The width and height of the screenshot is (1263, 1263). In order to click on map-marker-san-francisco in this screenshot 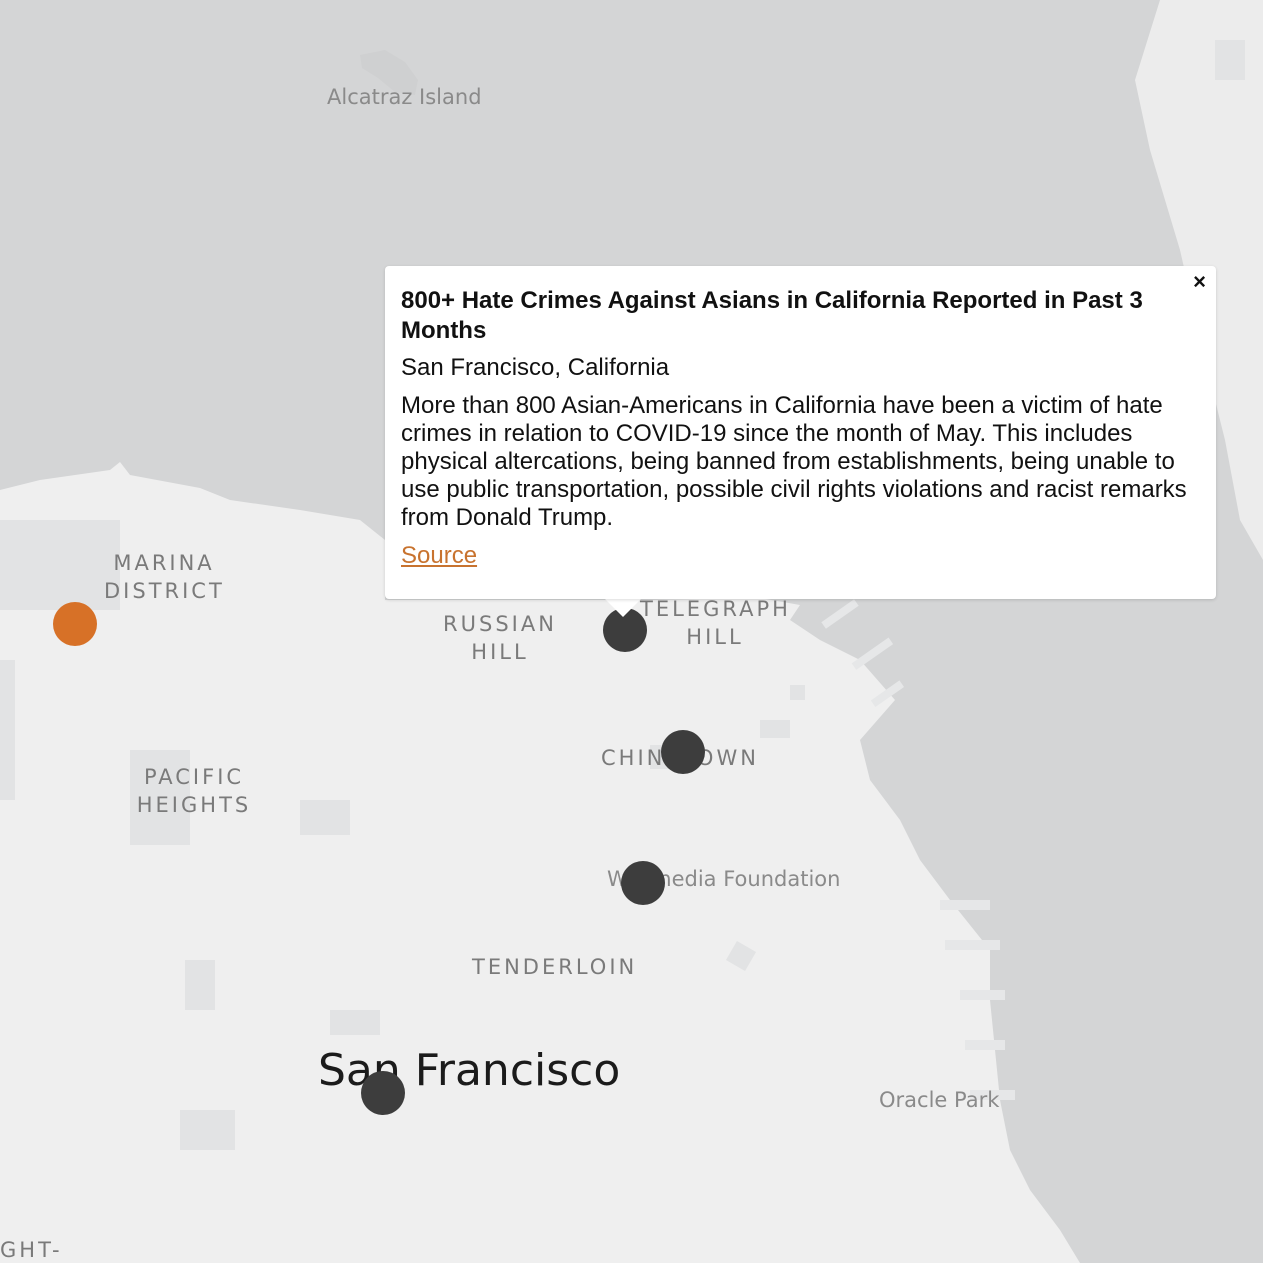, I will do `click(383, 1093)`.